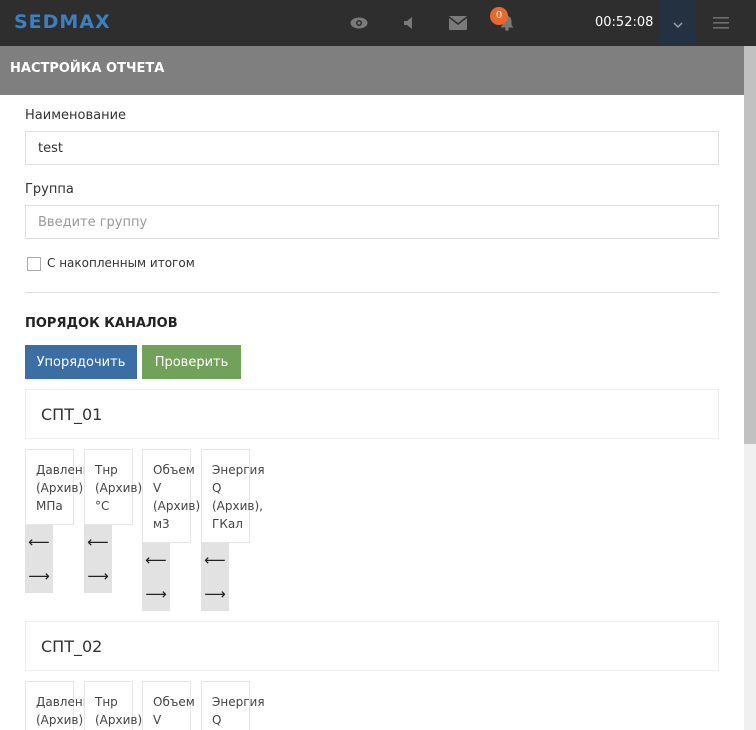 This screenshot has height=730, width=756. What do you see at coordinates (238, 711) in the screenshot?
I see `channel-card-label: Энергия Q` at bounding box center [238, 711].